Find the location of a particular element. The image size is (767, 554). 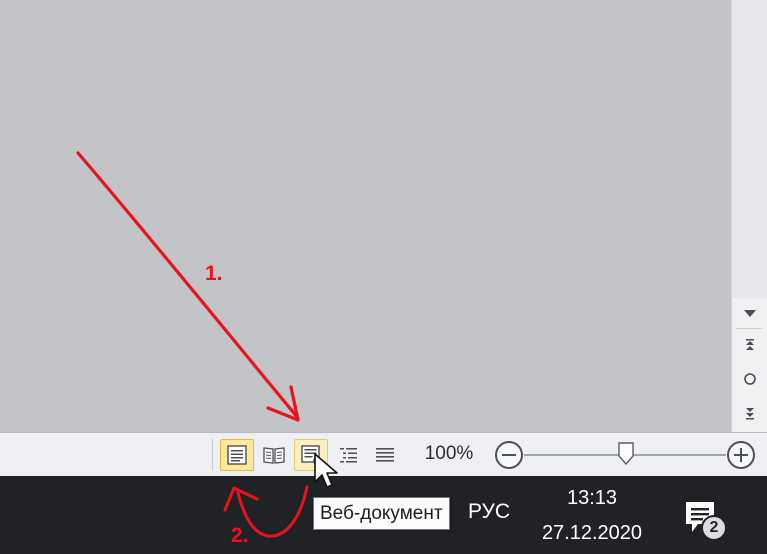

print-layout-view-button is located at coordinates (237, 455).